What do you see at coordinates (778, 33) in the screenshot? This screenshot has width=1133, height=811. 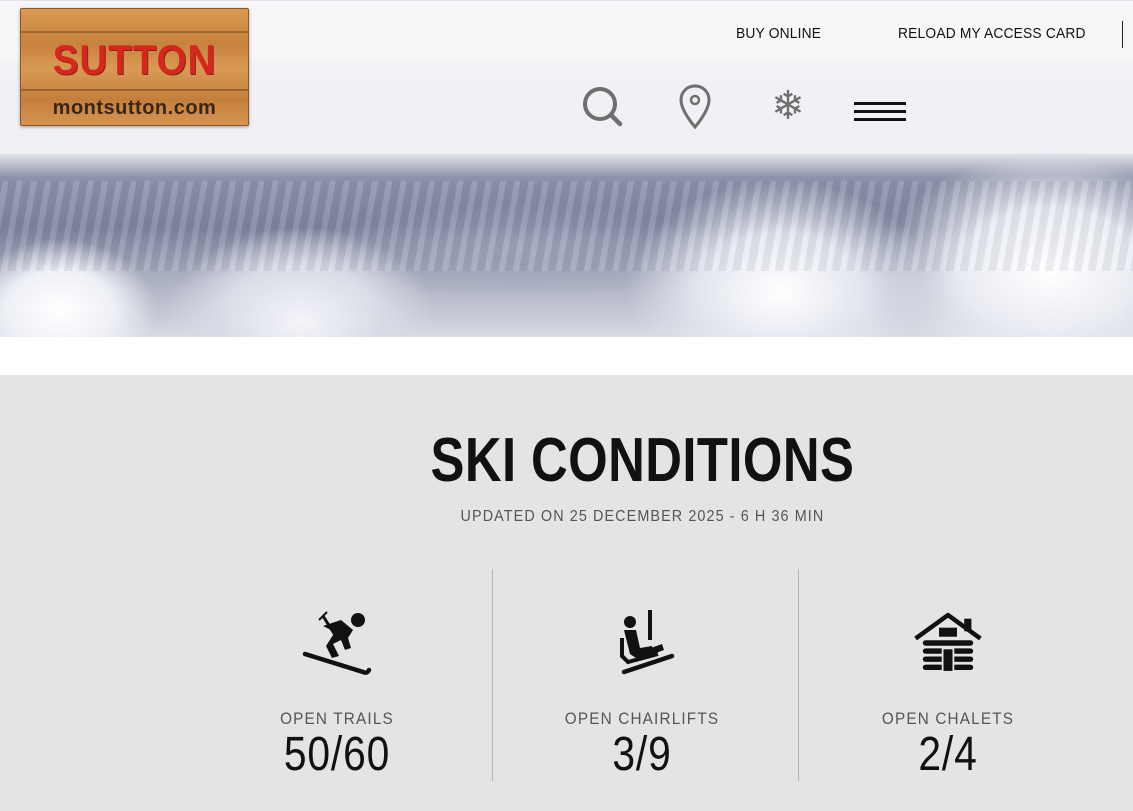 I see `buy-online-link: BUY ONLINE` at bounding box center [778, 33].